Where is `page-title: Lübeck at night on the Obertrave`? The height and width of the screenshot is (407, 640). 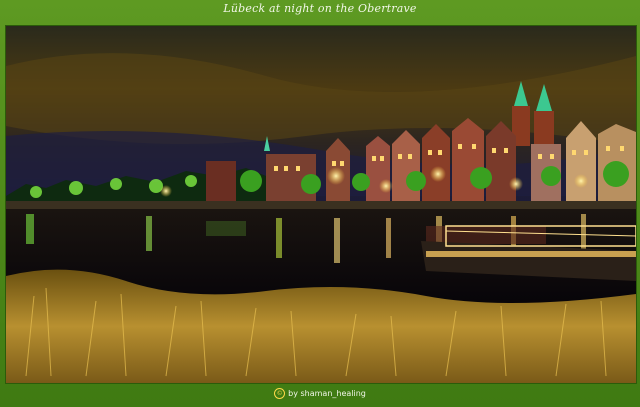
page-title: Lübeck at night on the Obertrave is located at coordinates (320, 8).